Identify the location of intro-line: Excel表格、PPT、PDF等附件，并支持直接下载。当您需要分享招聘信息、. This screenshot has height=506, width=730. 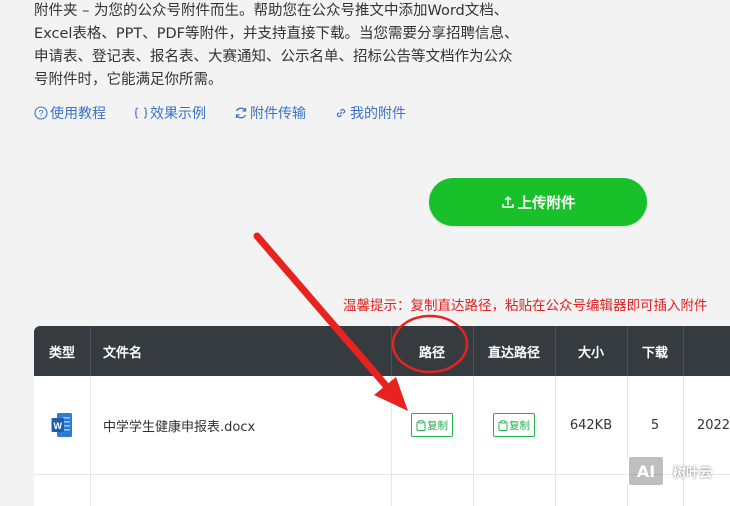
(276, 34).